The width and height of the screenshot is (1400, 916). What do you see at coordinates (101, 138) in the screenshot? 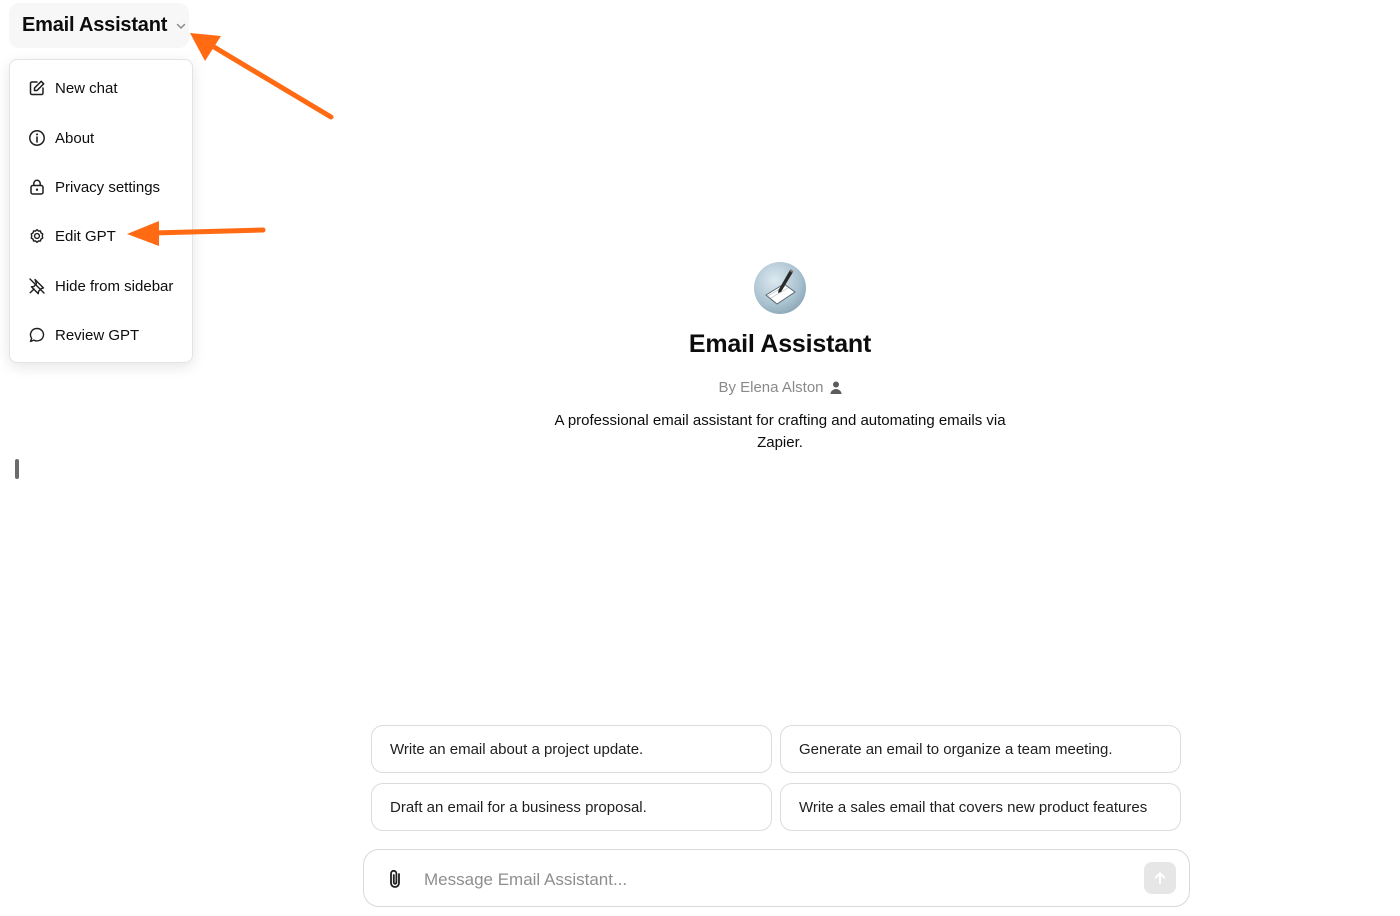
I see `menu-item-about: About` at bounding box center [101, 138].